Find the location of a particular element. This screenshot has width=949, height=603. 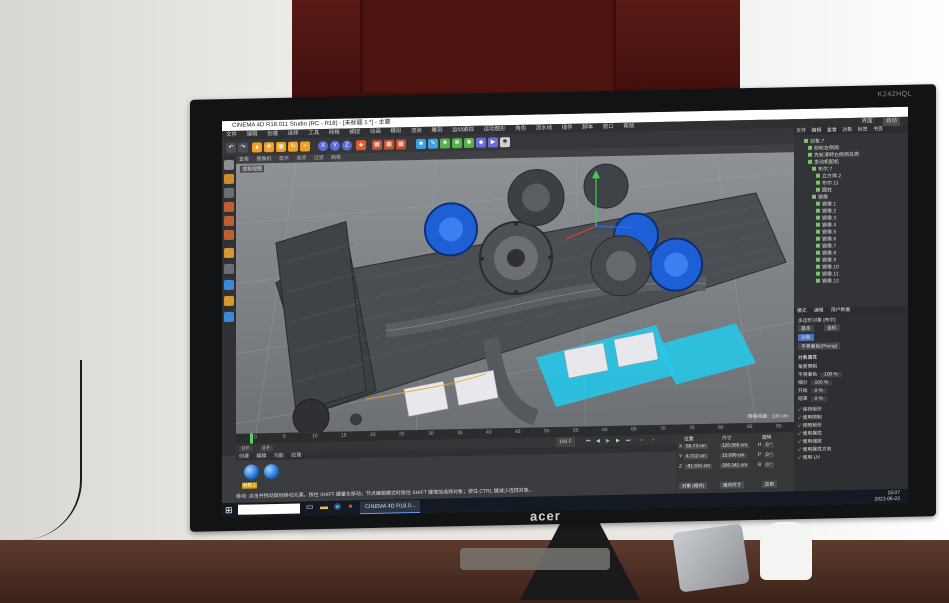

snap-icon is located at coordinates (229, 285).